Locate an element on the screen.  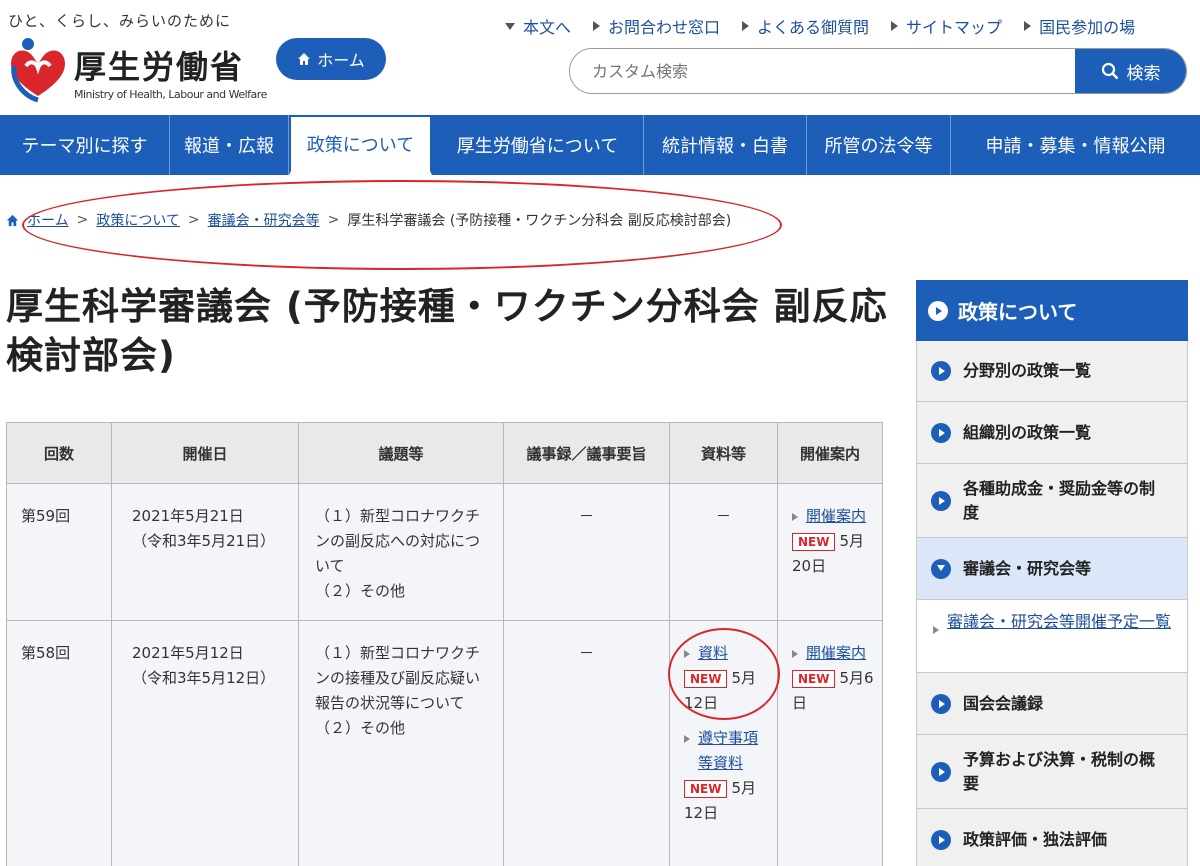
tagline: ひと、くらし、みらいのために is located at coordinates (119, 21).